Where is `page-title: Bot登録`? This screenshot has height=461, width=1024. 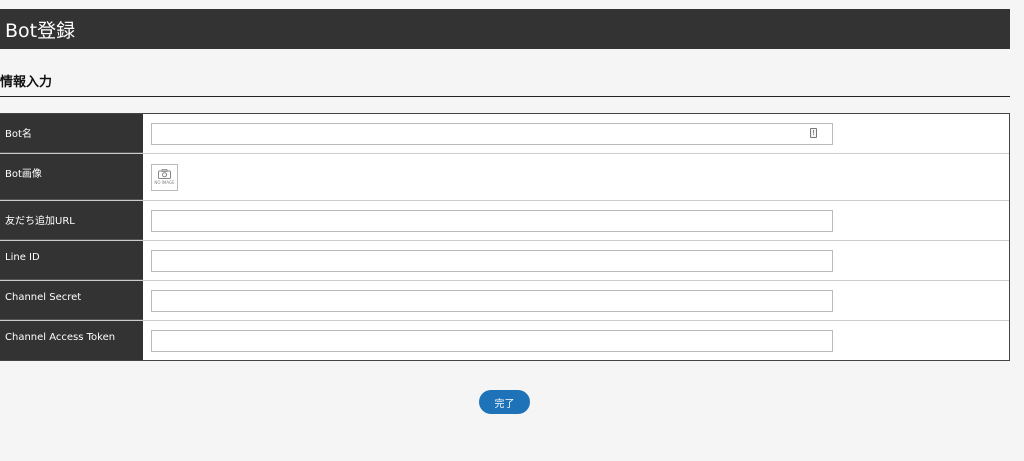 page-title: Bot登録 is located at coordinates (40, 30).